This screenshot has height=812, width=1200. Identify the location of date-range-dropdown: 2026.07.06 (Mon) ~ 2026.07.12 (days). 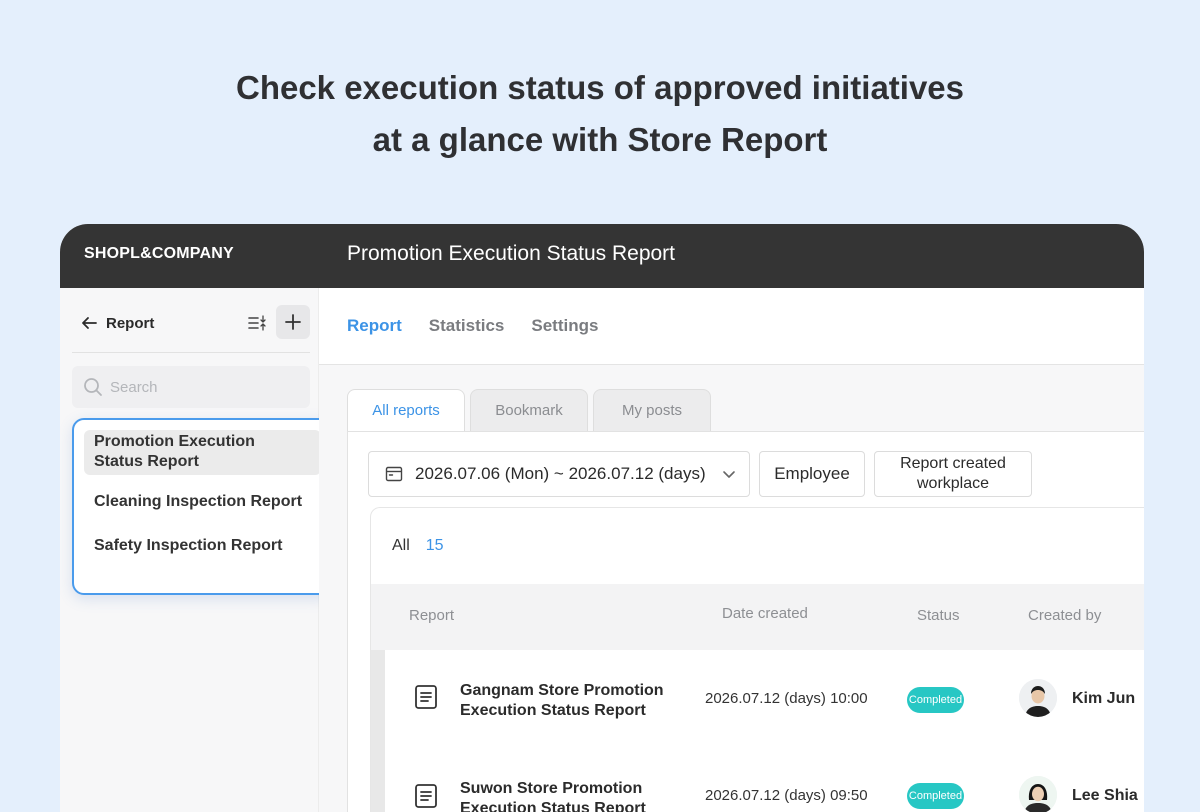
(559, 474).